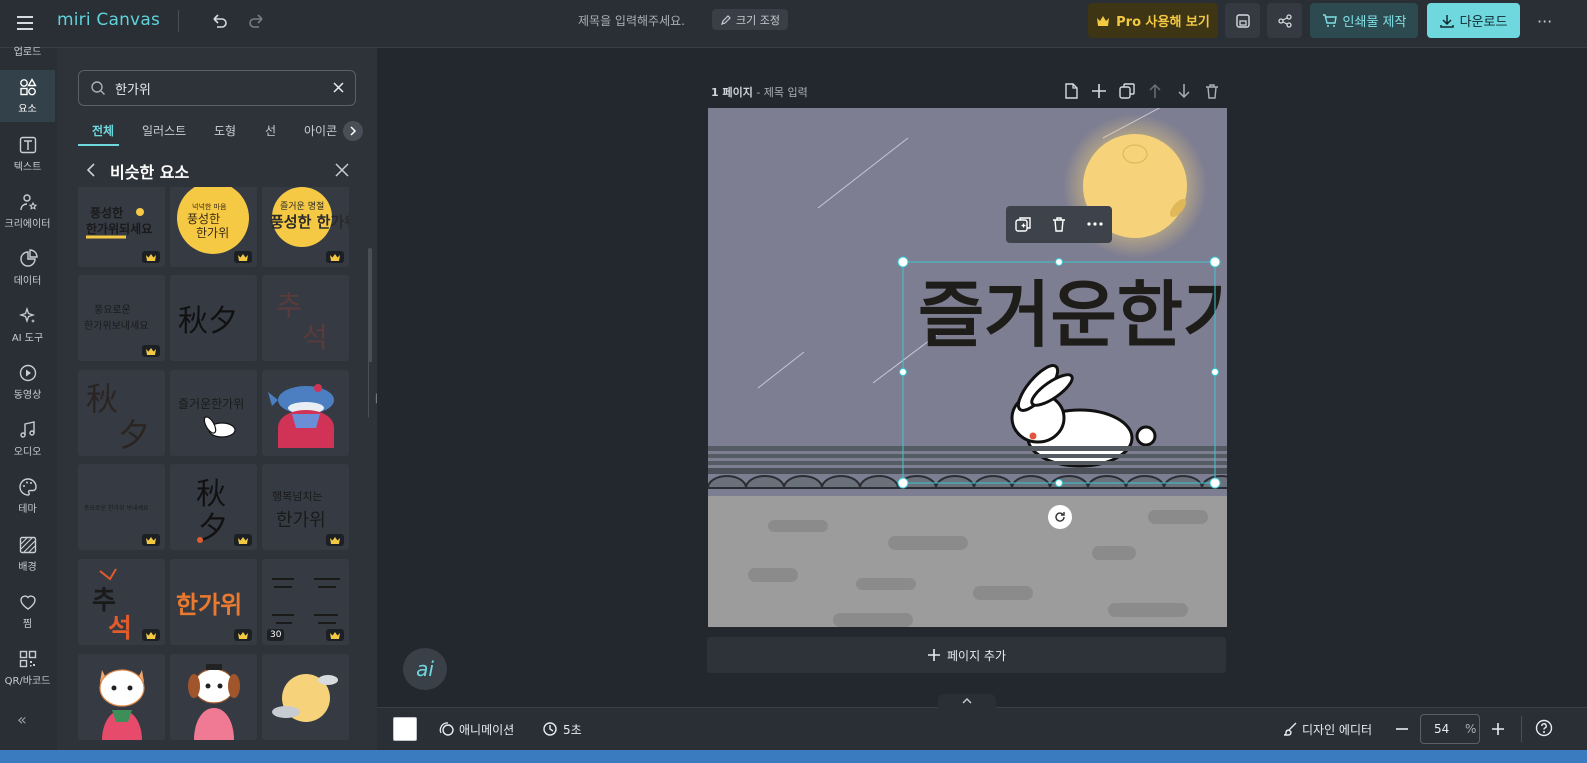 The height and width of the screenshot is (763, 1587). Describe the element at coordinates (305, 507) in the screenshot. I see `element-tile: 행복넘치는 한가위` at that location.